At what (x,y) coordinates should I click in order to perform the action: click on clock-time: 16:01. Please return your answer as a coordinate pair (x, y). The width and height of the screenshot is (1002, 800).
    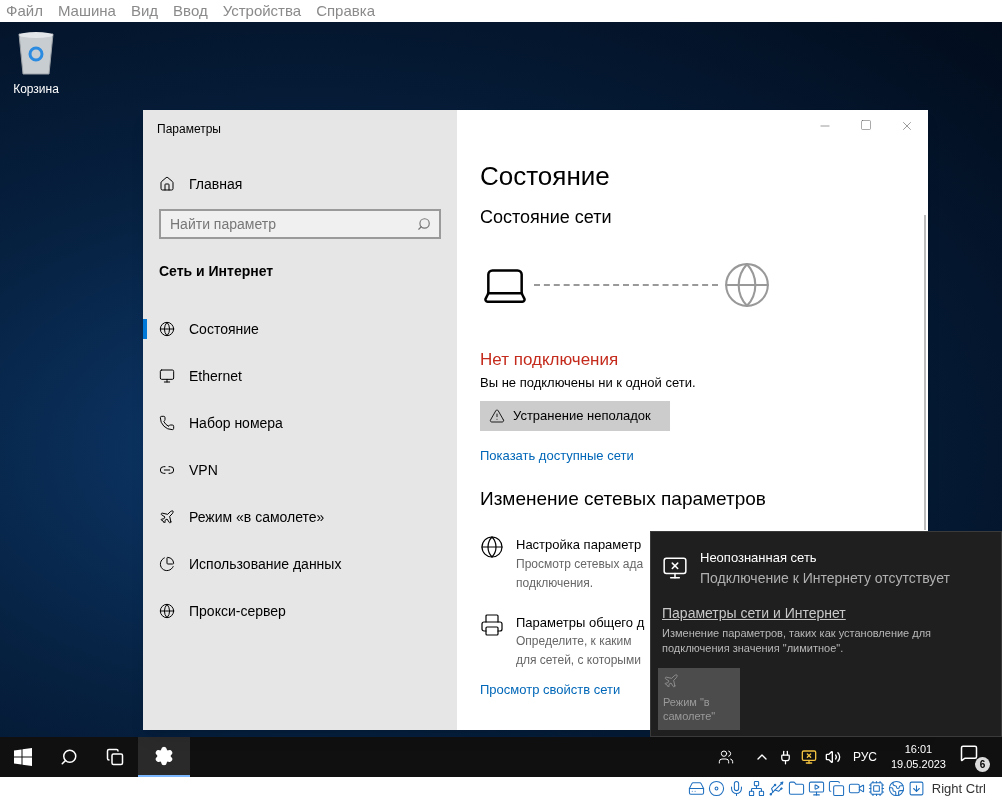
    Looking at the image, I should click on (918, 749).